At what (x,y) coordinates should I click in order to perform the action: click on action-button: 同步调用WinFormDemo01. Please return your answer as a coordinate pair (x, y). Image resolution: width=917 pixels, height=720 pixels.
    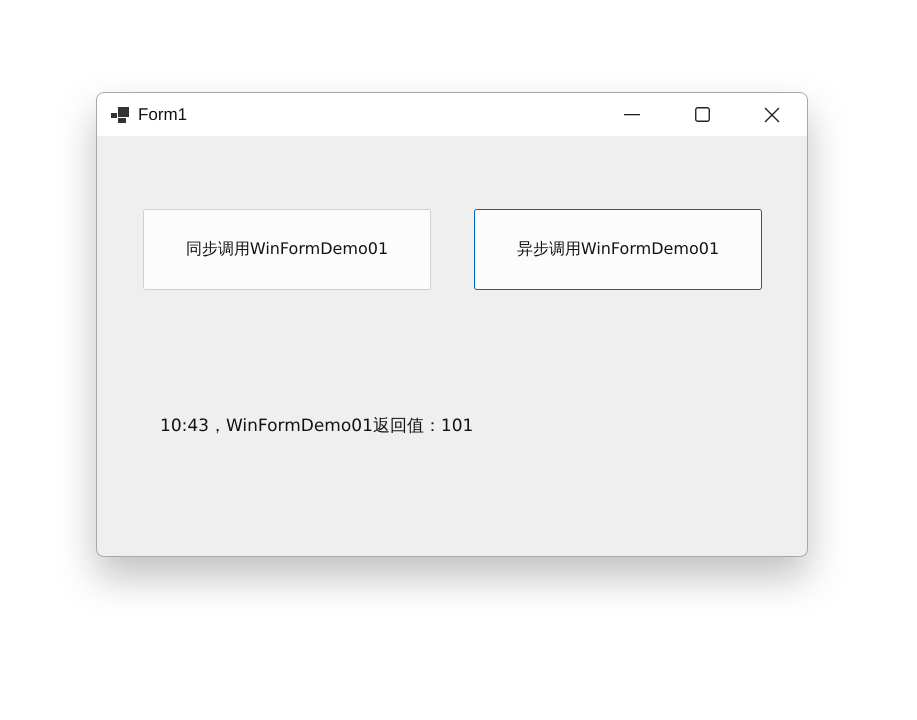
    Looking at the image, I should click on (287, 249).